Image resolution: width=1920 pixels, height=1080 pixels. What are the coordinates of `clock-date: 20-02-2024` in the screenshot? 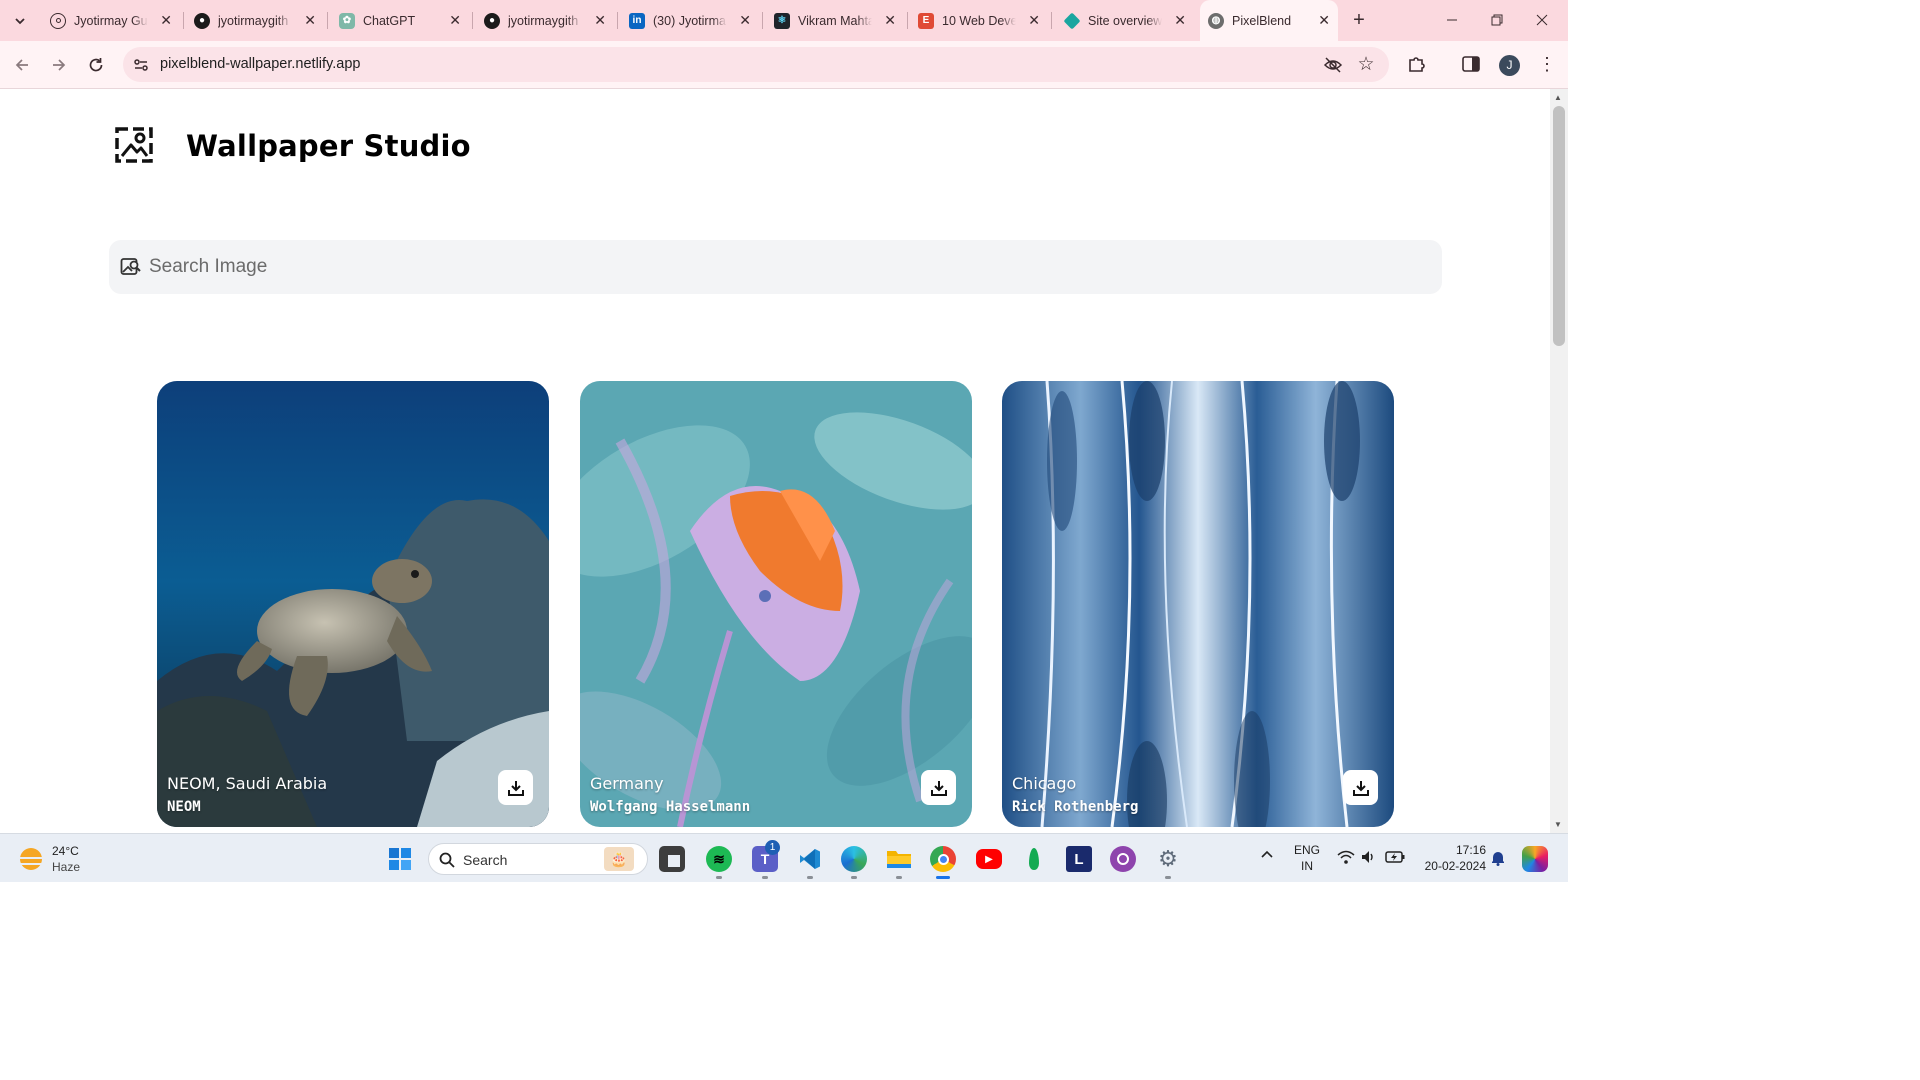 It's located at (1449, 866).